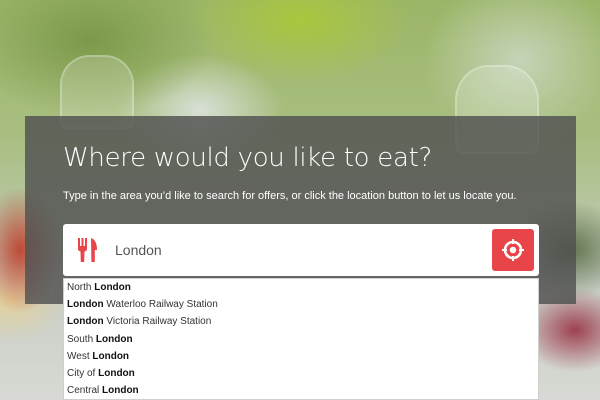  What do you see at coordinates (301, 373) in the screenshot?
I see `suggestion-item: City of London` at bounding box center [301, 373].